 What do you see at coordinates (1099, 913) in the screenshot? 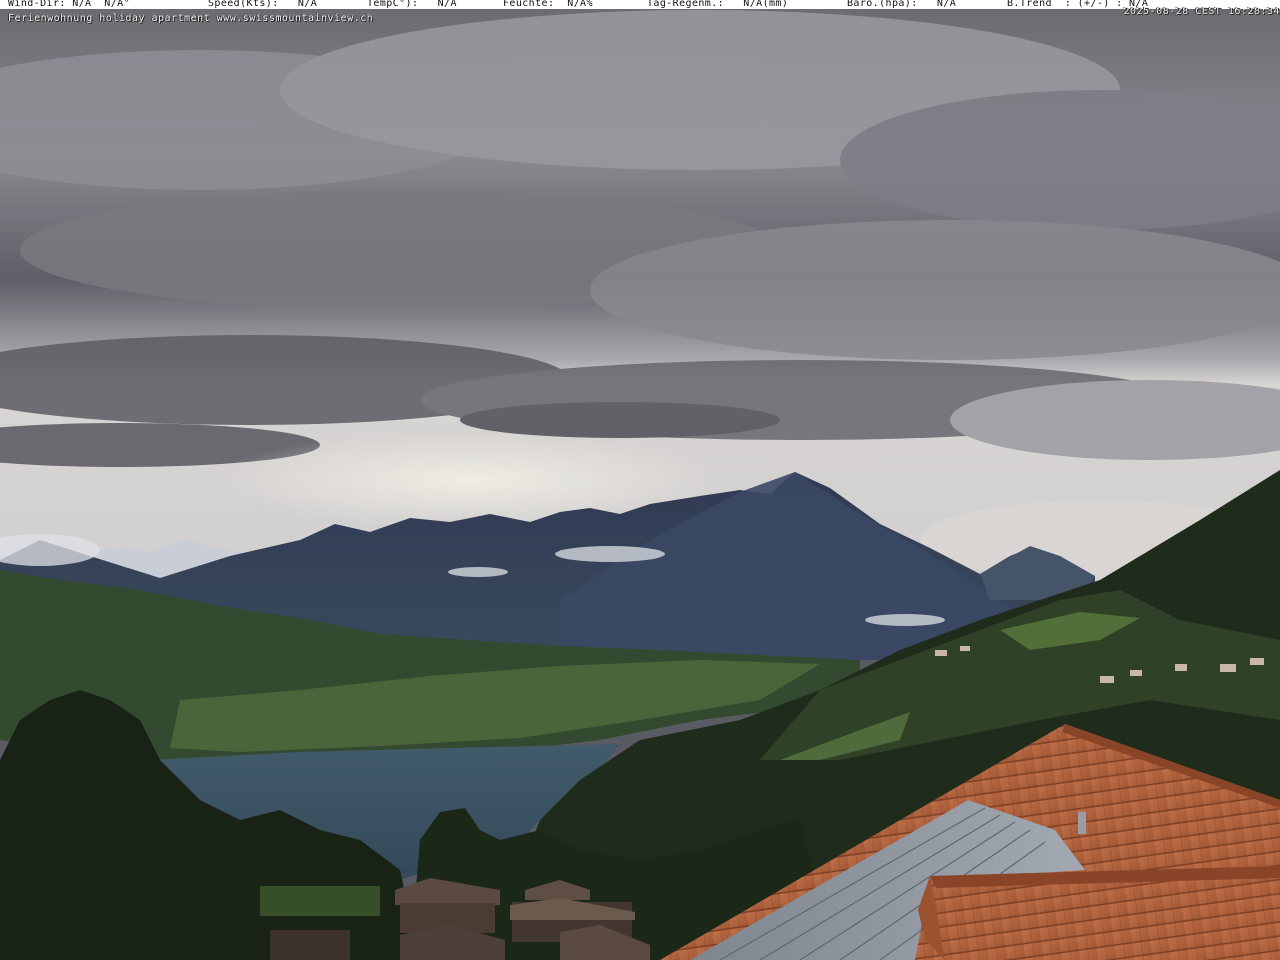
I see `lower-roof` at bounding box center [1099, 913].